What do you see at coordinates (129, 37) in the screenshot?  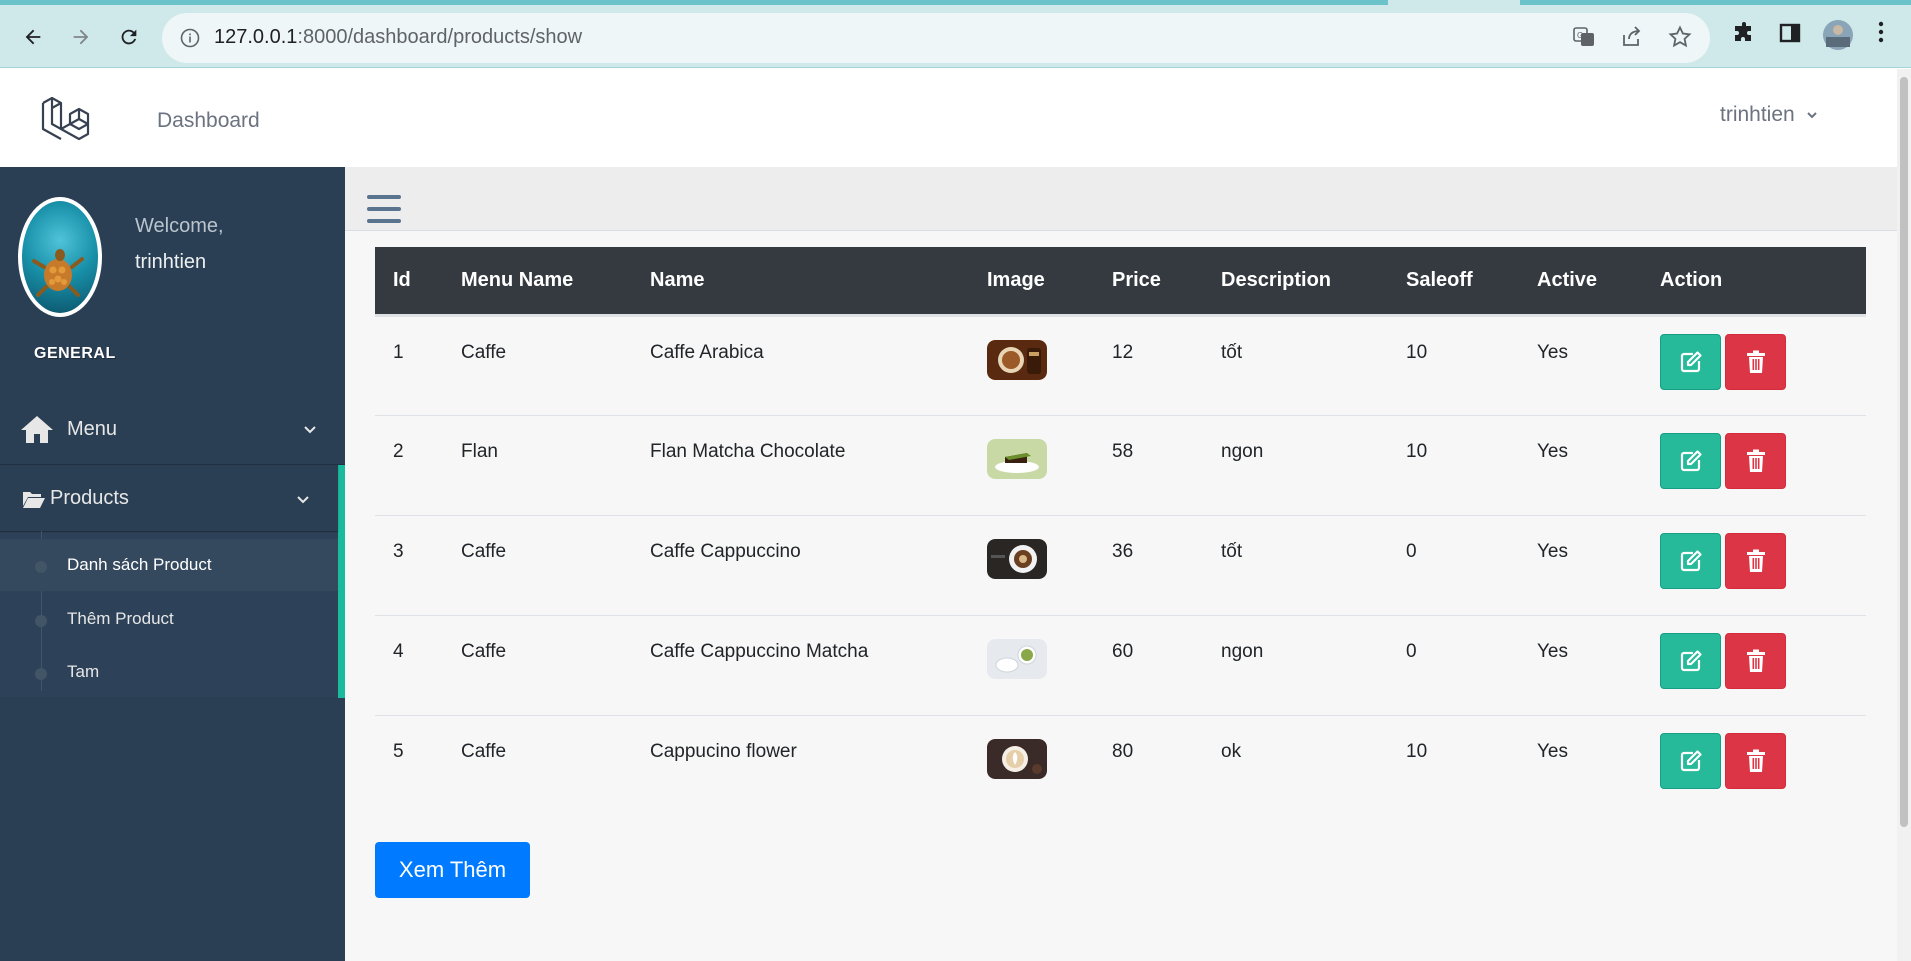 I see `reload-icon` at bounding box center [129, 37].